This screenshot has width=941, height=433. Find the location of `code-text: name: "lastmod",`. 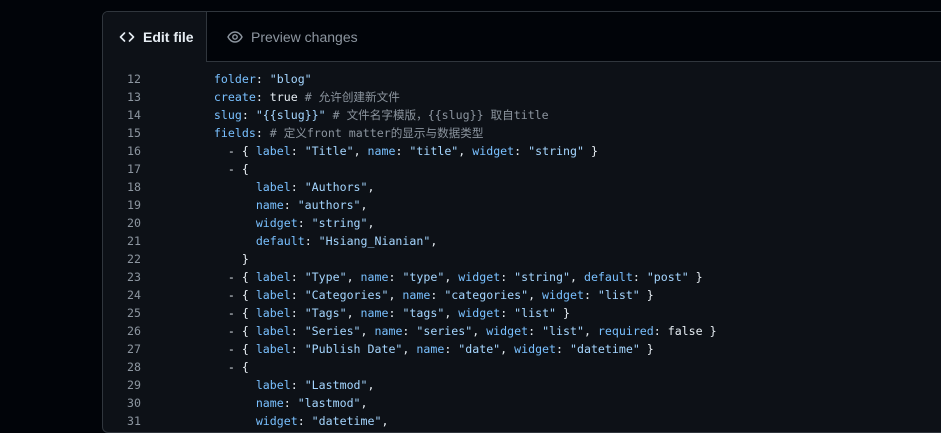

code-text: name: "lastmod", is located at coordinates (277, 403).